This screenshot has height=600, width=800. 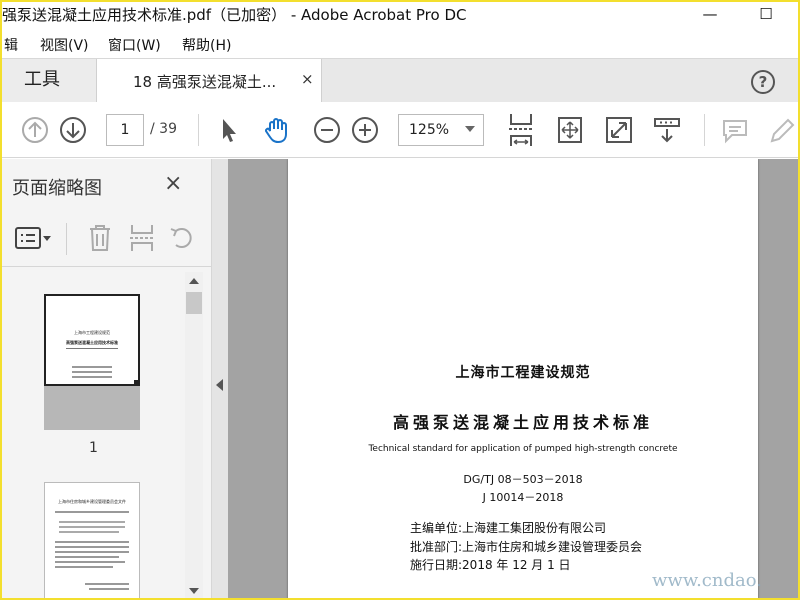 I want to click on rotate-icon, so click(x=183, y=238).